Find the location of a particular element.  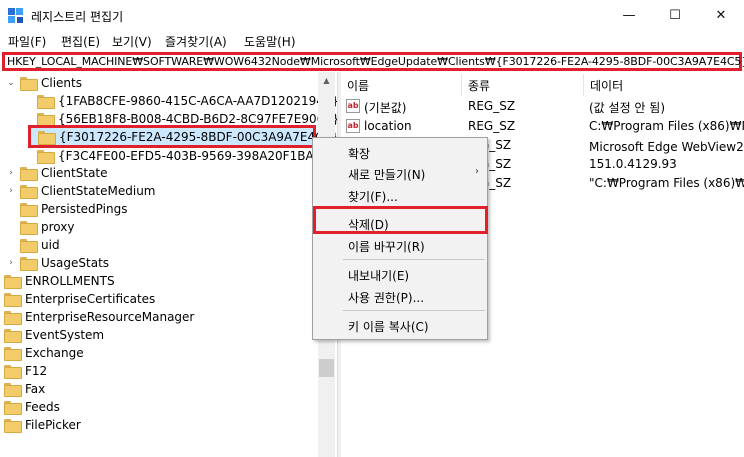

value-row: ab (기본값) REG_SZ (값 설정 안 됨) is located at coordinates (545, 107).